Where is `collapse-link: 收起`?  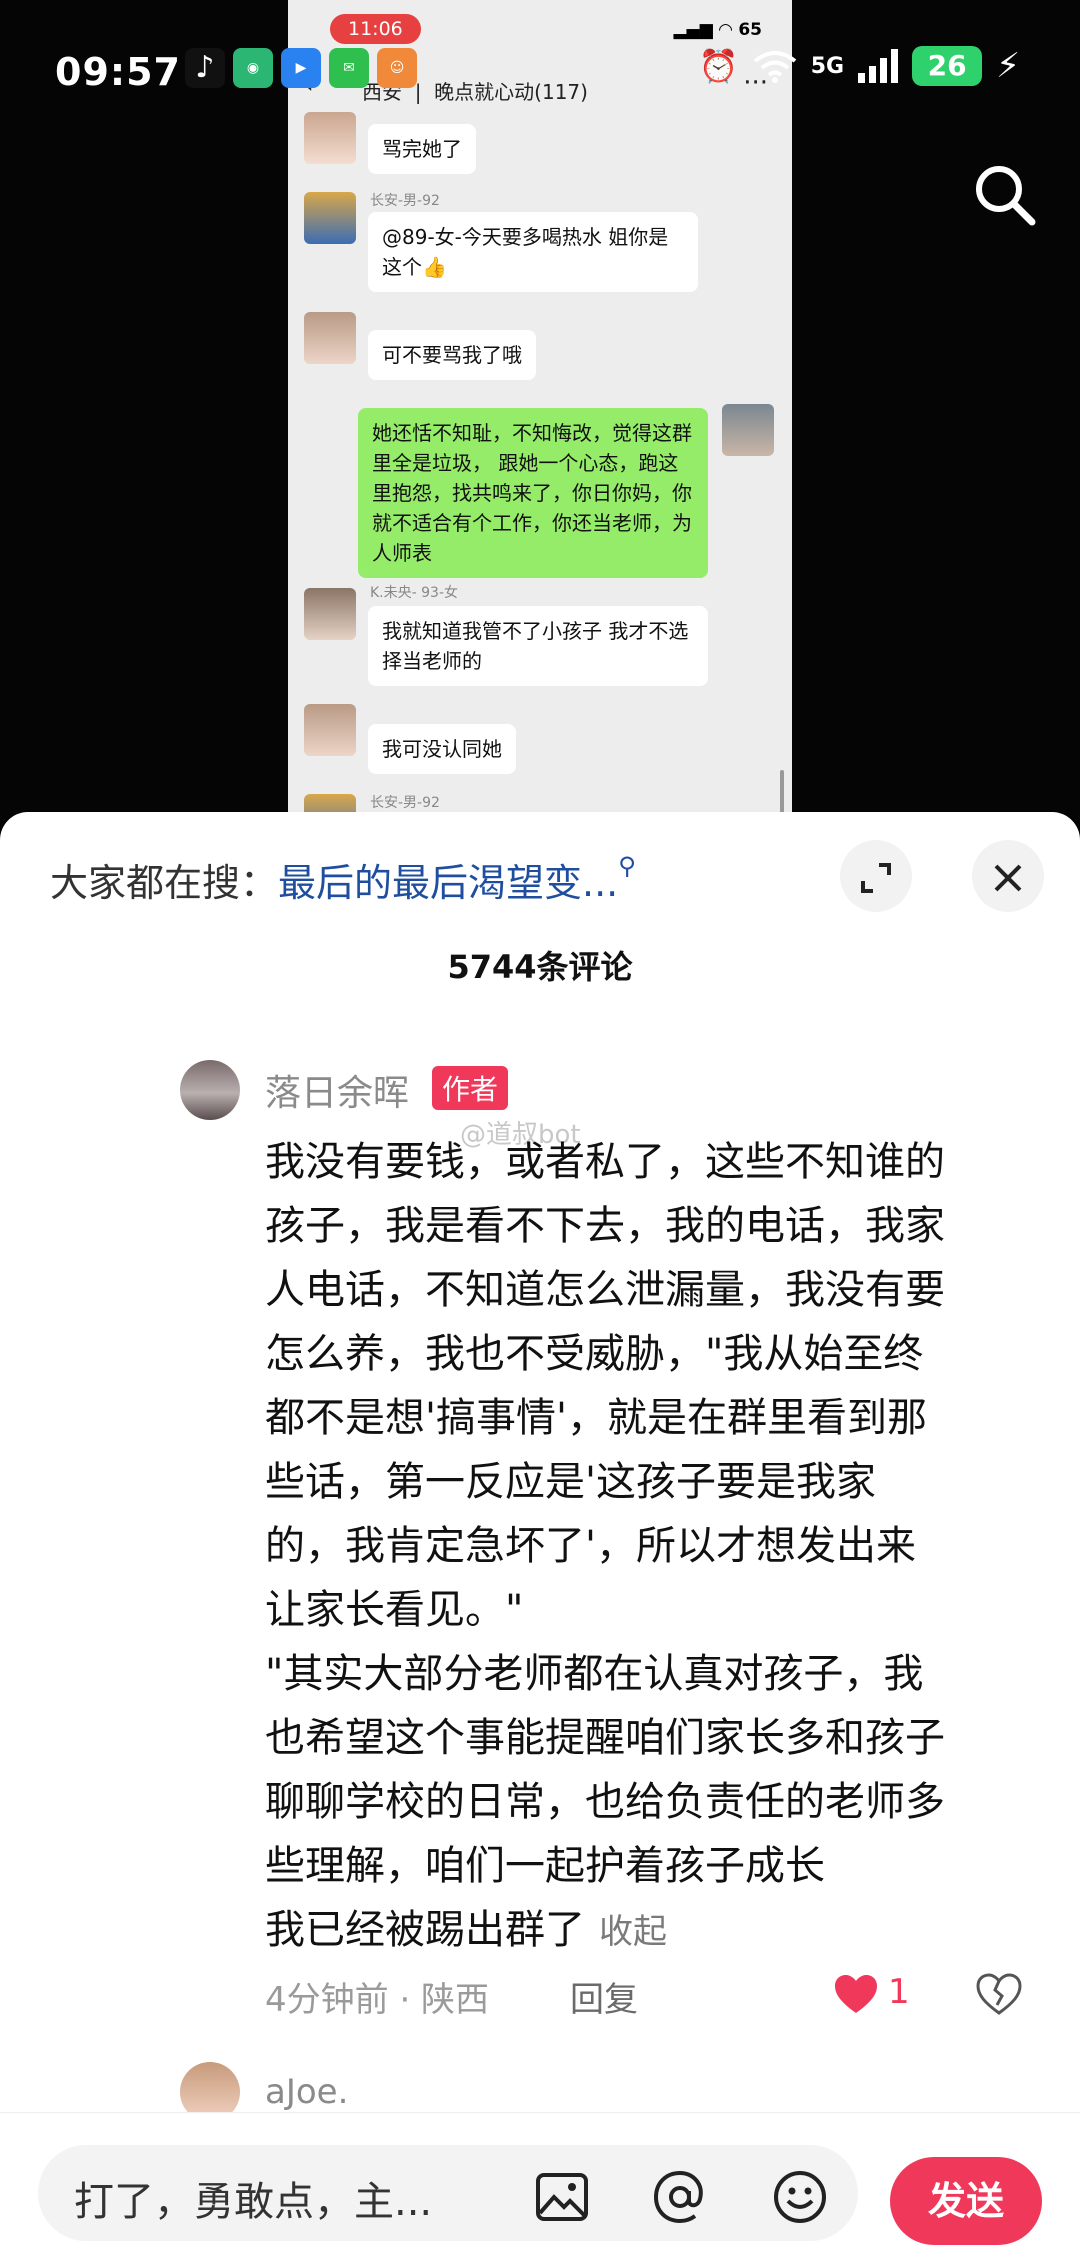
collapse-link: 收起 is located at coordinates (633, 1932).